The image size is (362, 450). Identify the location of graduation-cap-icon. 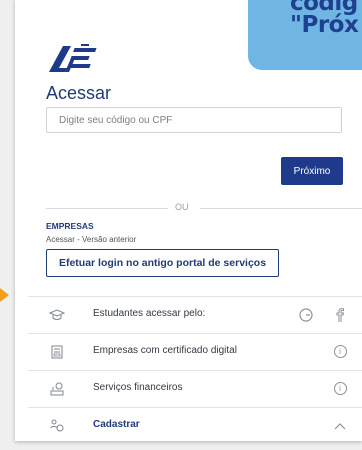
(57, 315).